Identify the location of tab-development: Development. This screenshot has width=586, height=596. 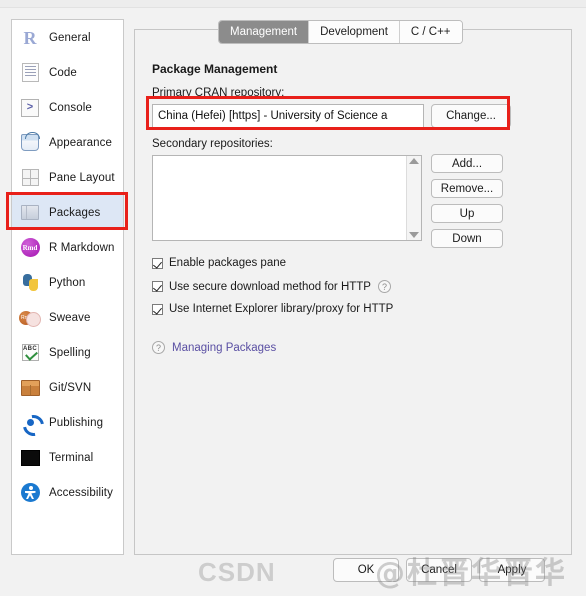
(354, 32).